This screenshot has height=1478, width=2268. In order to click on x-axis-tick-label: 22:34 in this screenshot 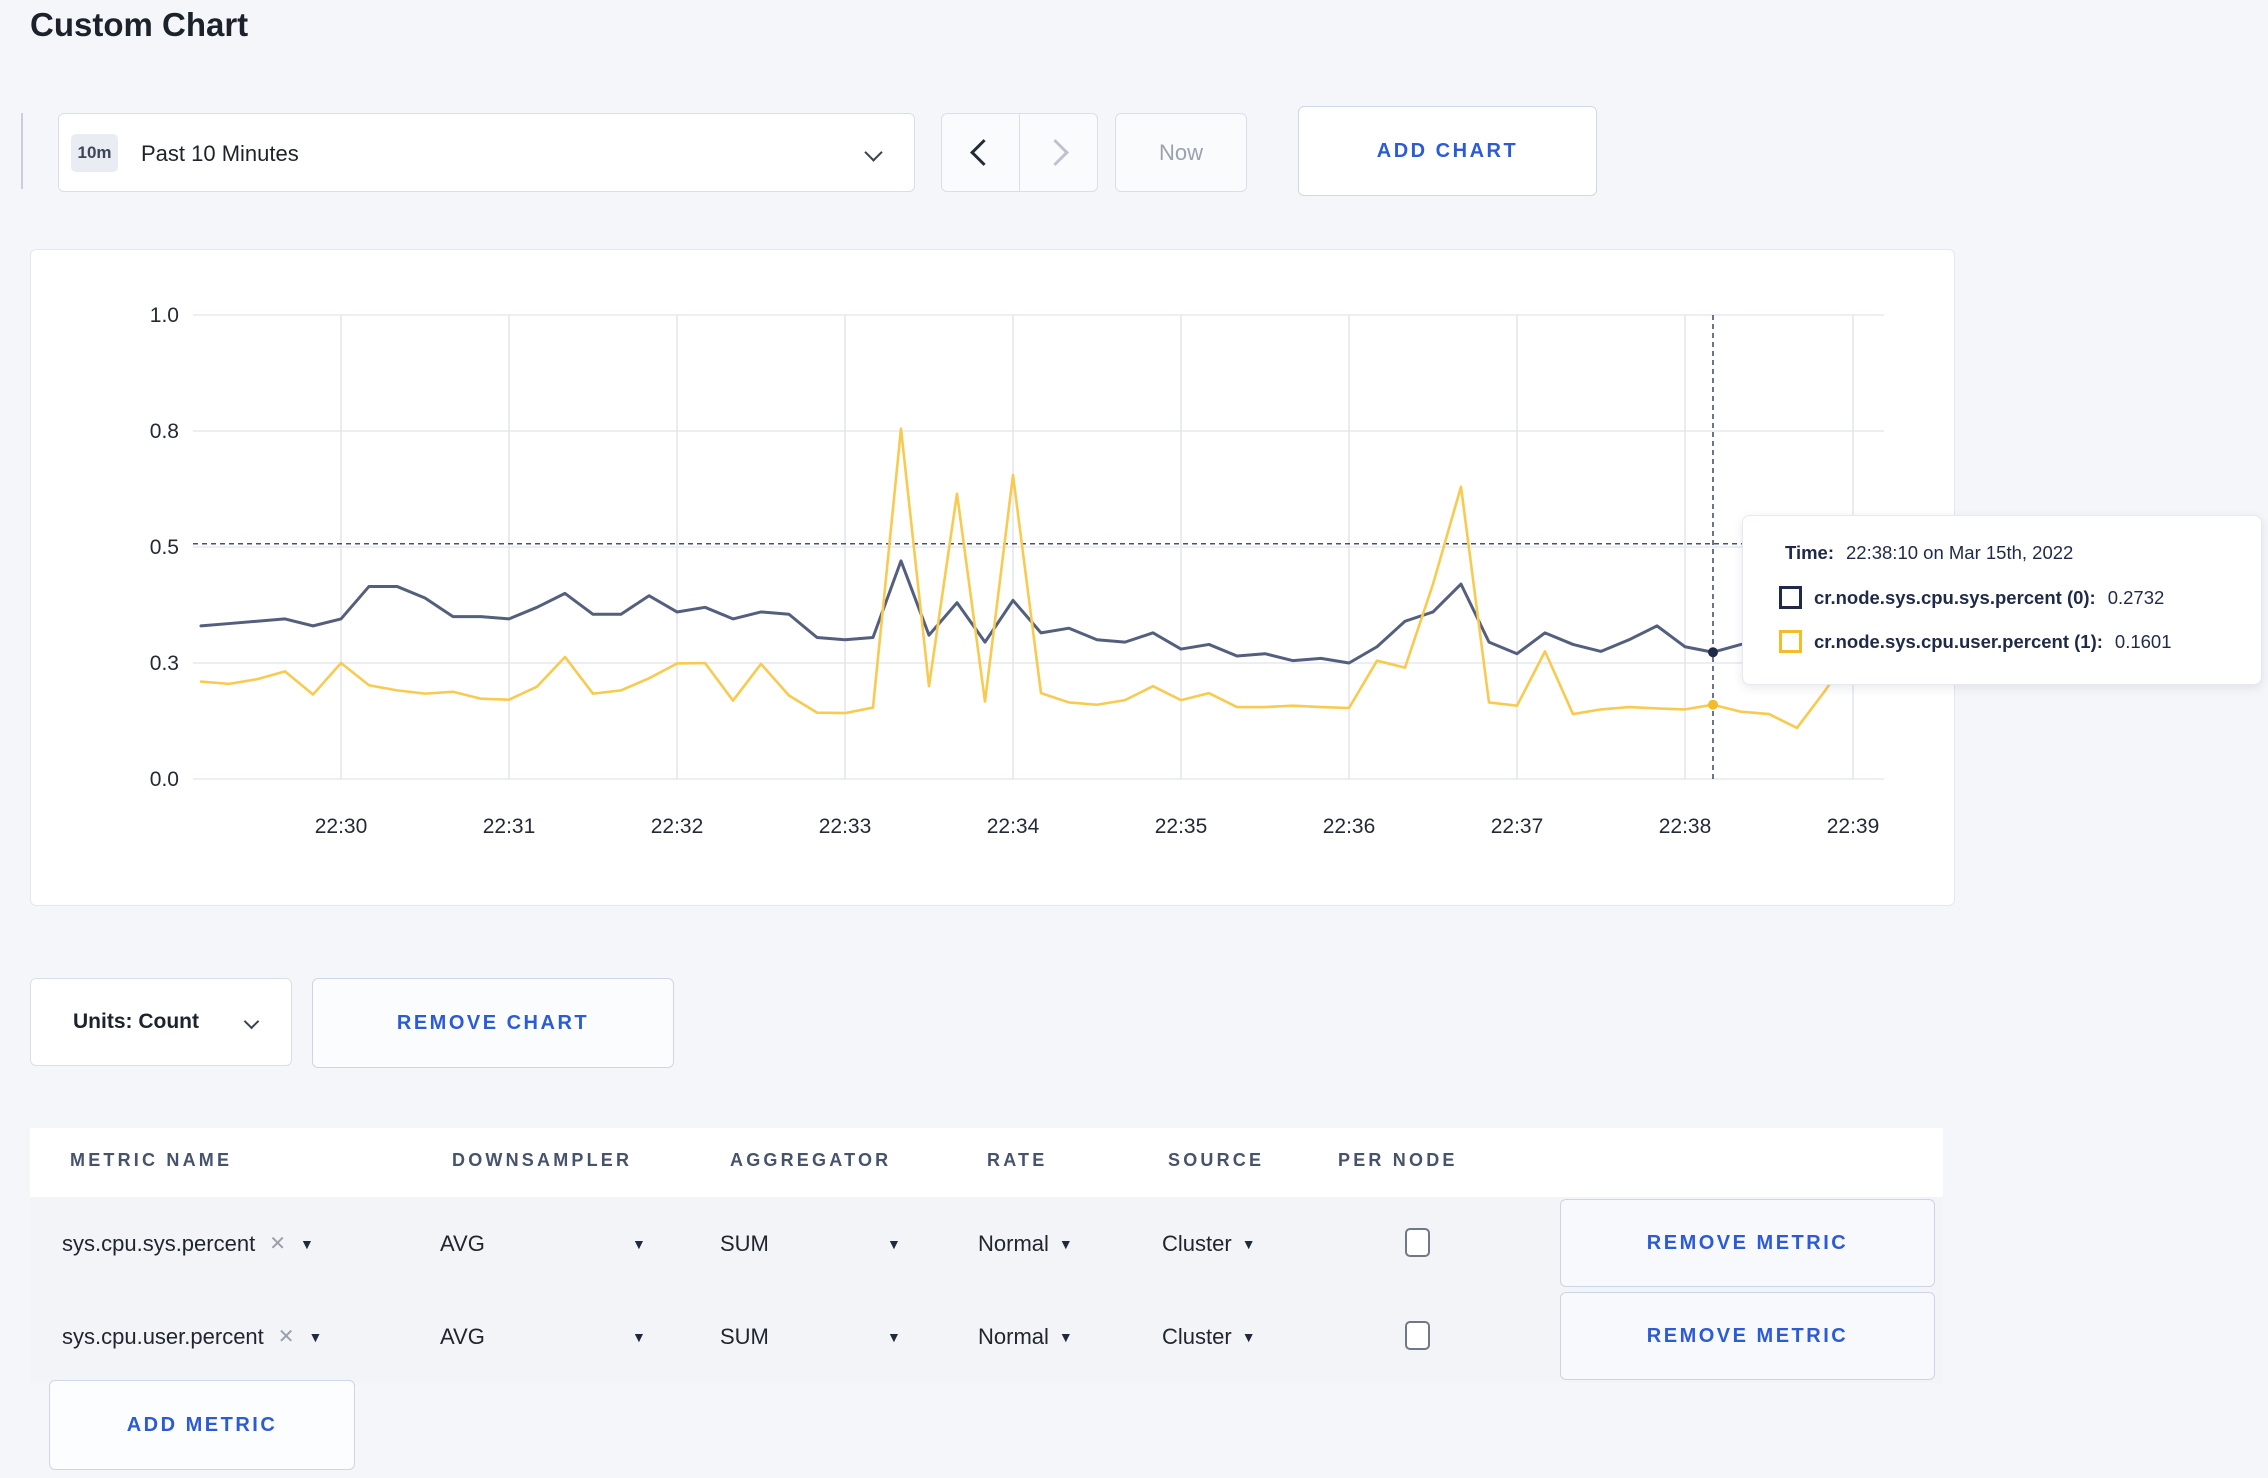, I will do `click(1013, 826)`.